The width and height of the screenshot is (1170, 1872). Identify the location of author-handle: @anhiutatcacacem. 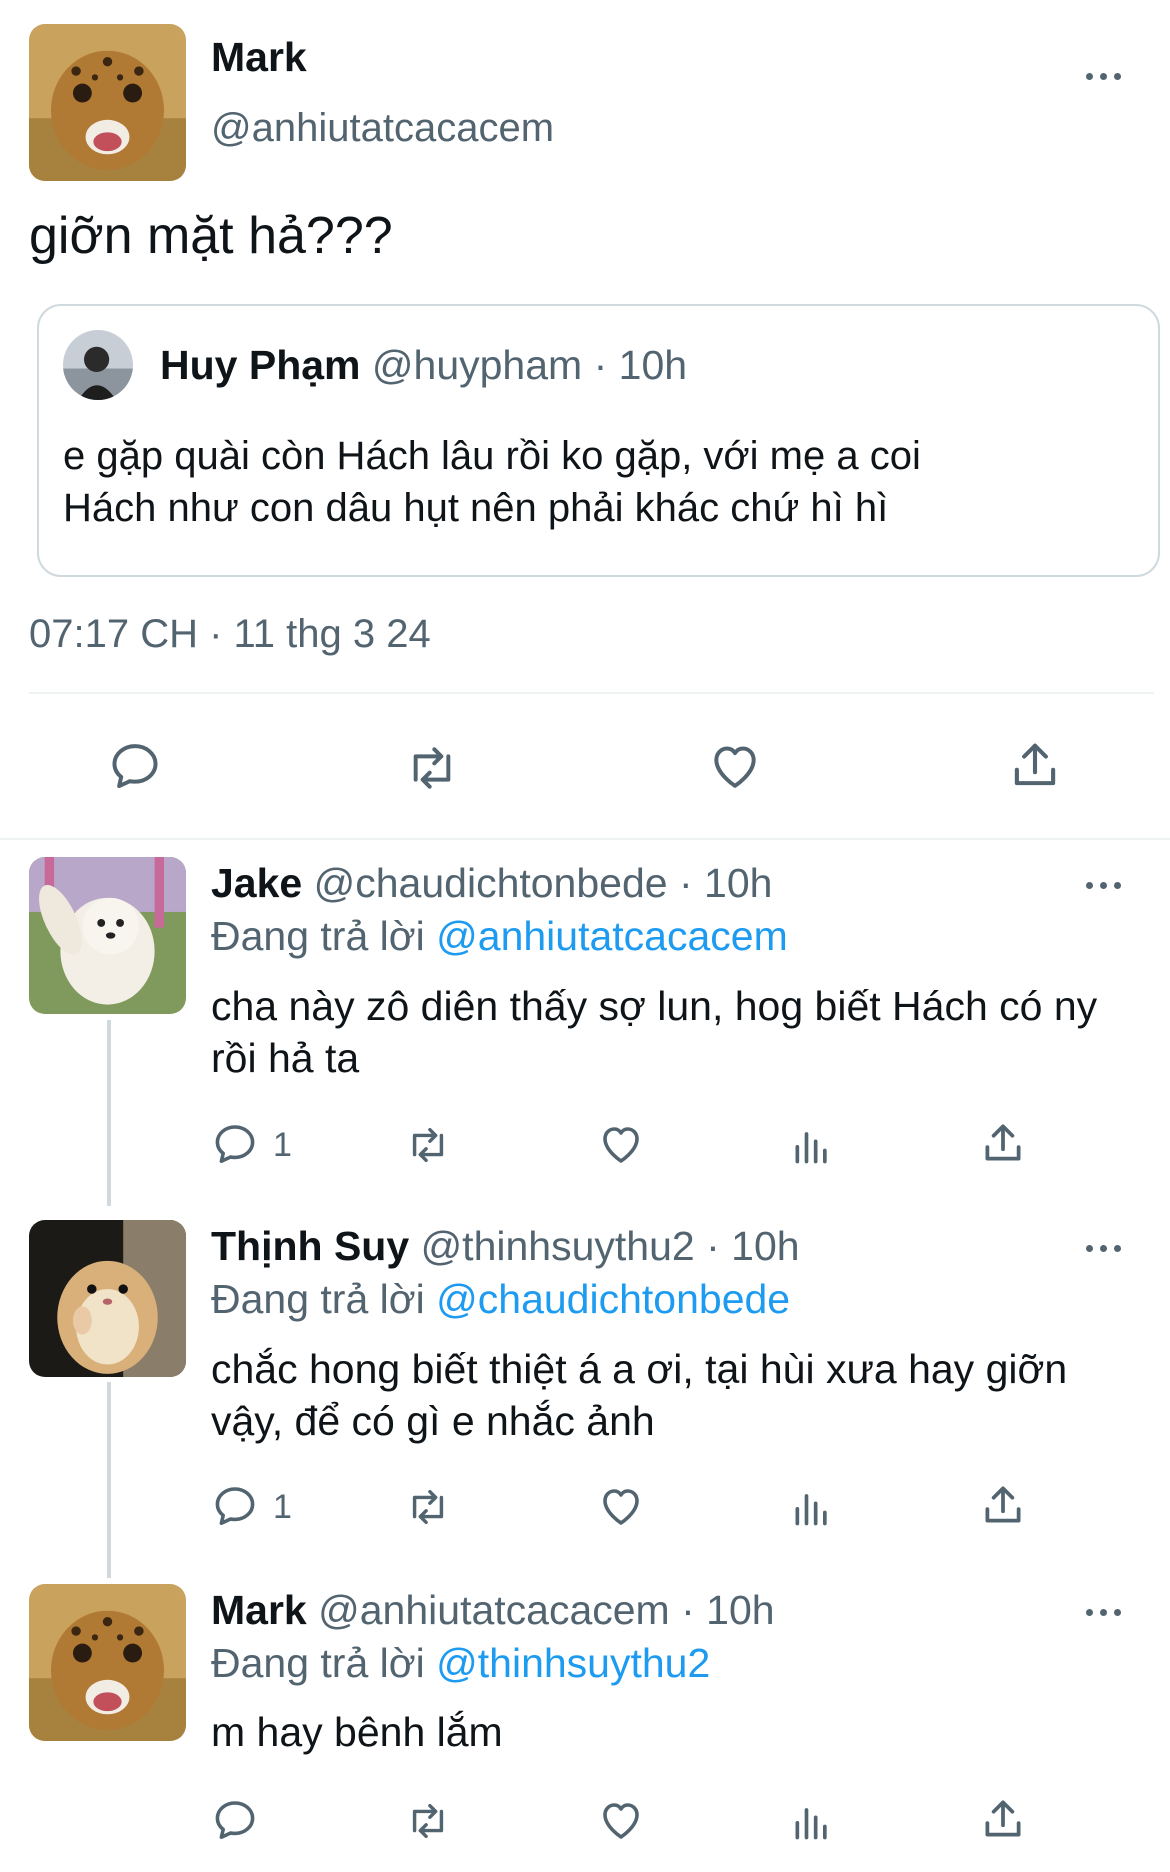
(382, 128).